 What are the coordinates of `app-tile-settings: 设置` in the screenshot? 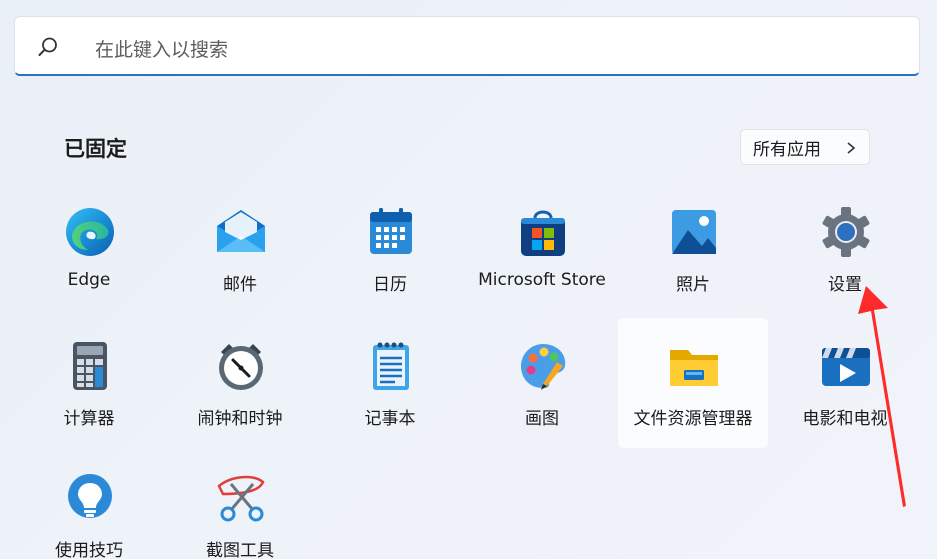 It's located at (845, 249).